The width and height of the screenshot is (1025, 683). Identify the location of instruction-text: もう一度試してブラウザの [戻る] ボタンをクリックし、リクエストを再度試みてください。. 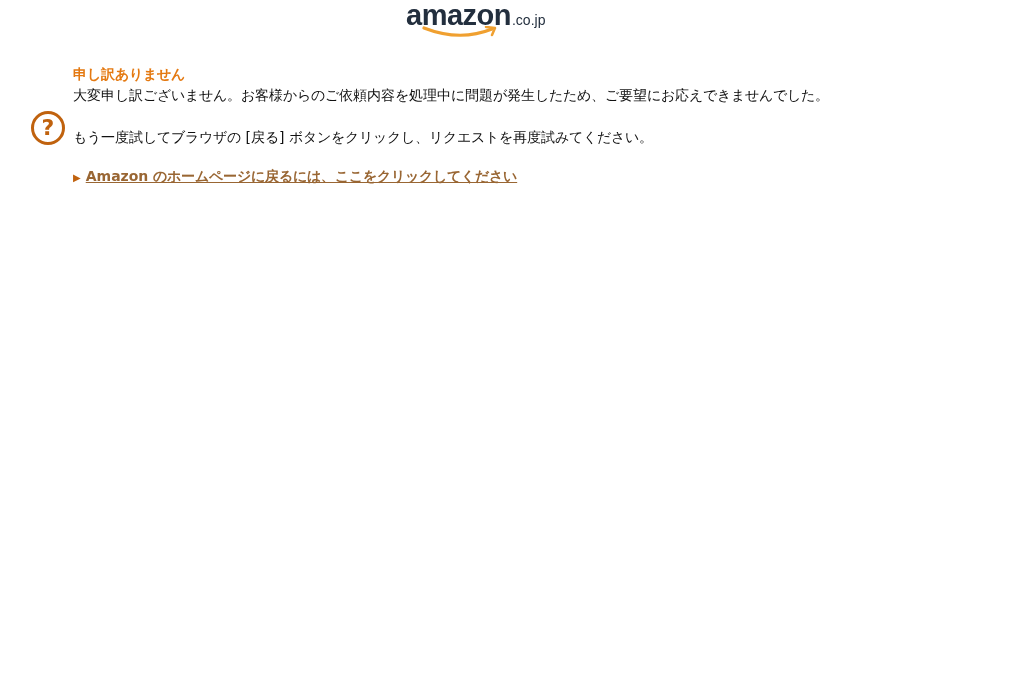
(363, 137).